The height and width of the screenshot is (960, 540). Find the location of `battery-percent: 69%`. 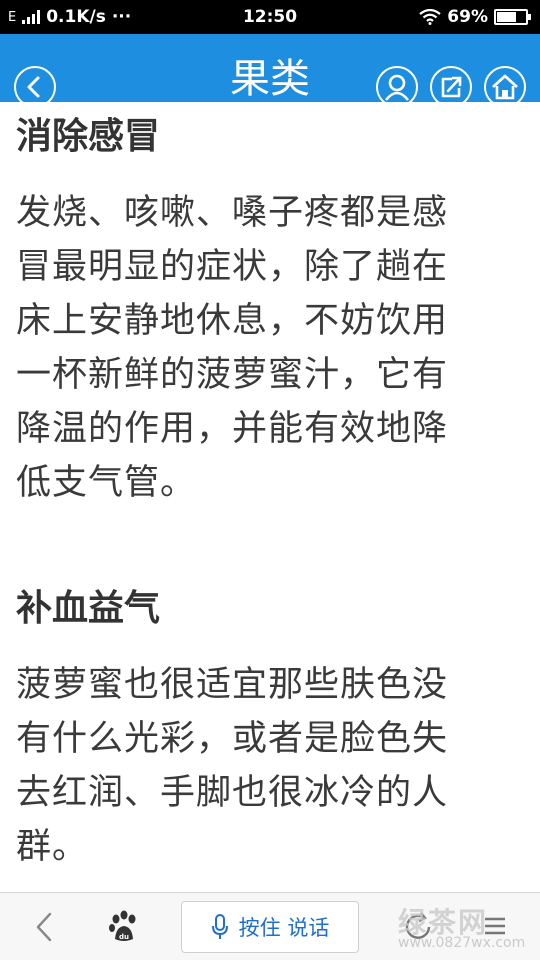

battery-percent: 69% is located at coordinates (467, 17).